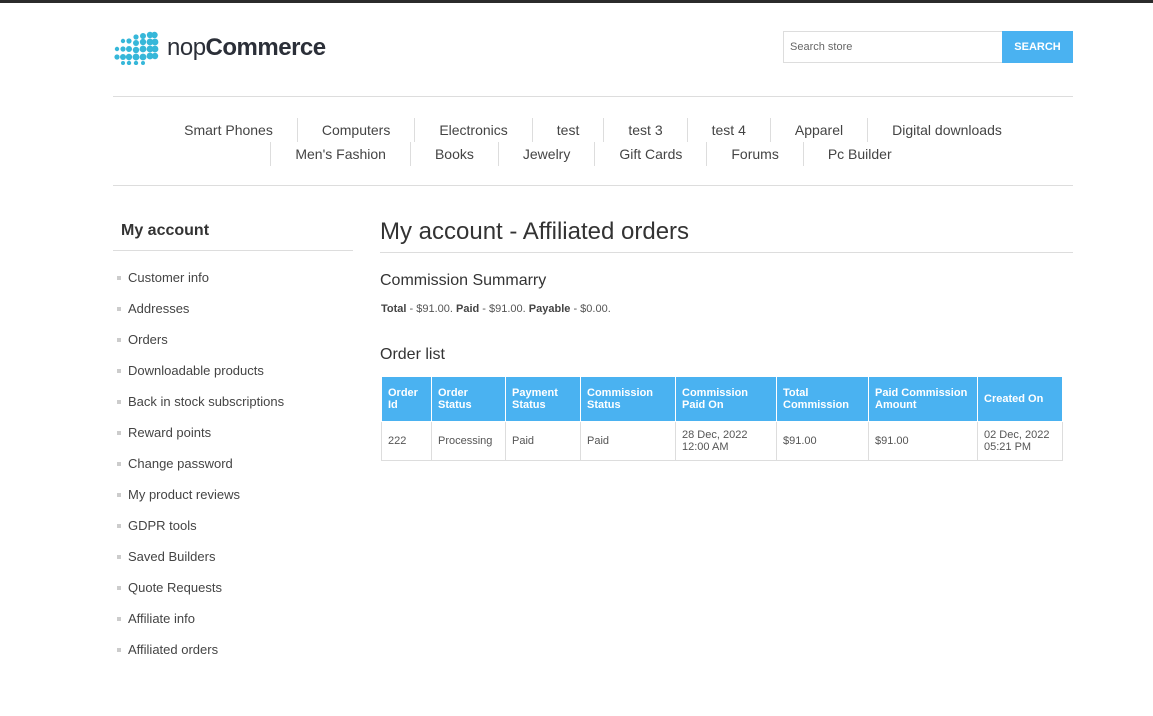 This screenshot has height=716, width=1153. Describe the element at coordinates (892, 47) in the screenshot. I see `search-input` at that location.